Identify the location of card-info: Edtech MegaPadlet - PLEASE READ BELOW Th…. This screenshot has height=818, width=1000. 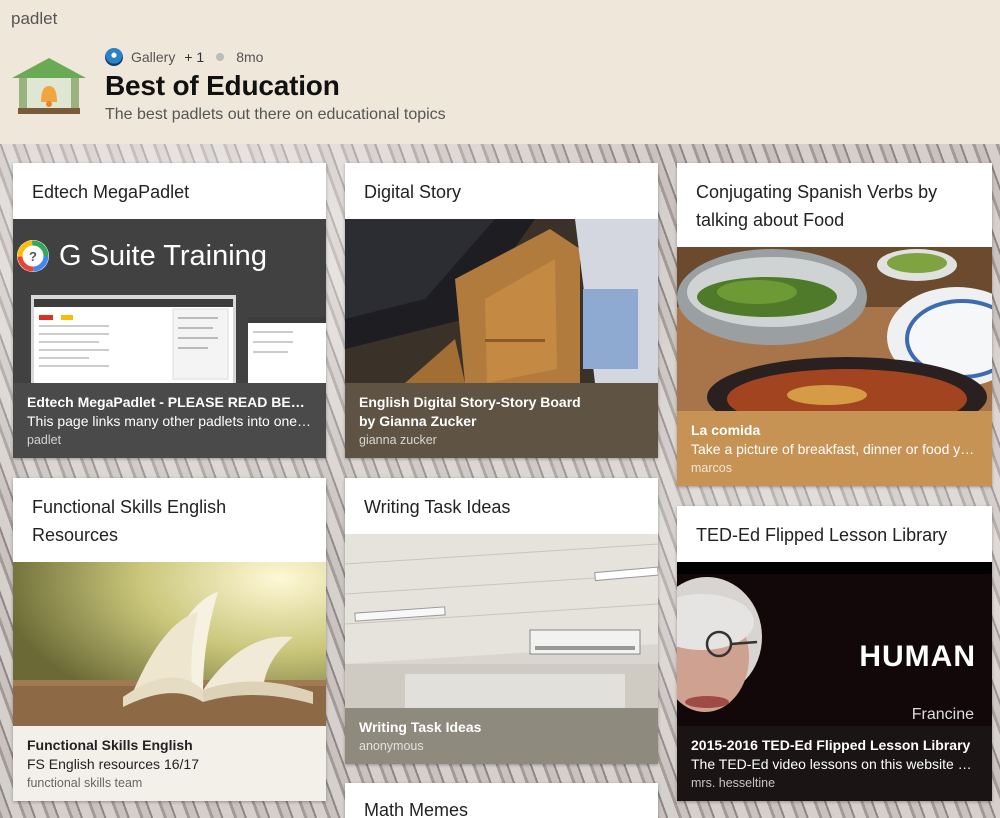
(169, 420).